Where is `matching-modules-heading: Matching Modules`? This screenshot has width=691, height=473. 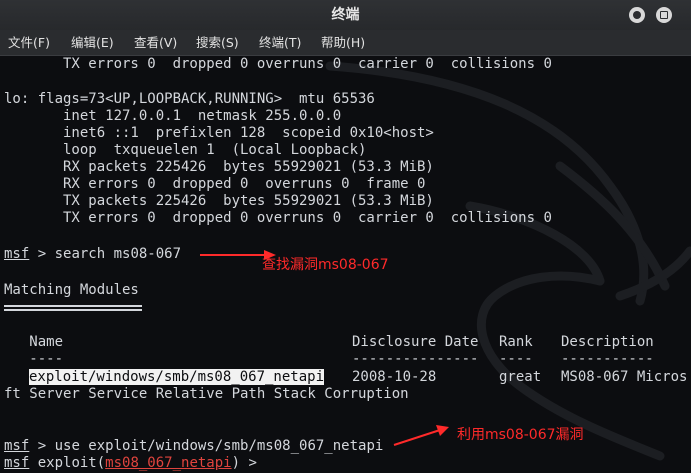 matching-modules-heading: Matching Modules is located at coordinates (71, 290).